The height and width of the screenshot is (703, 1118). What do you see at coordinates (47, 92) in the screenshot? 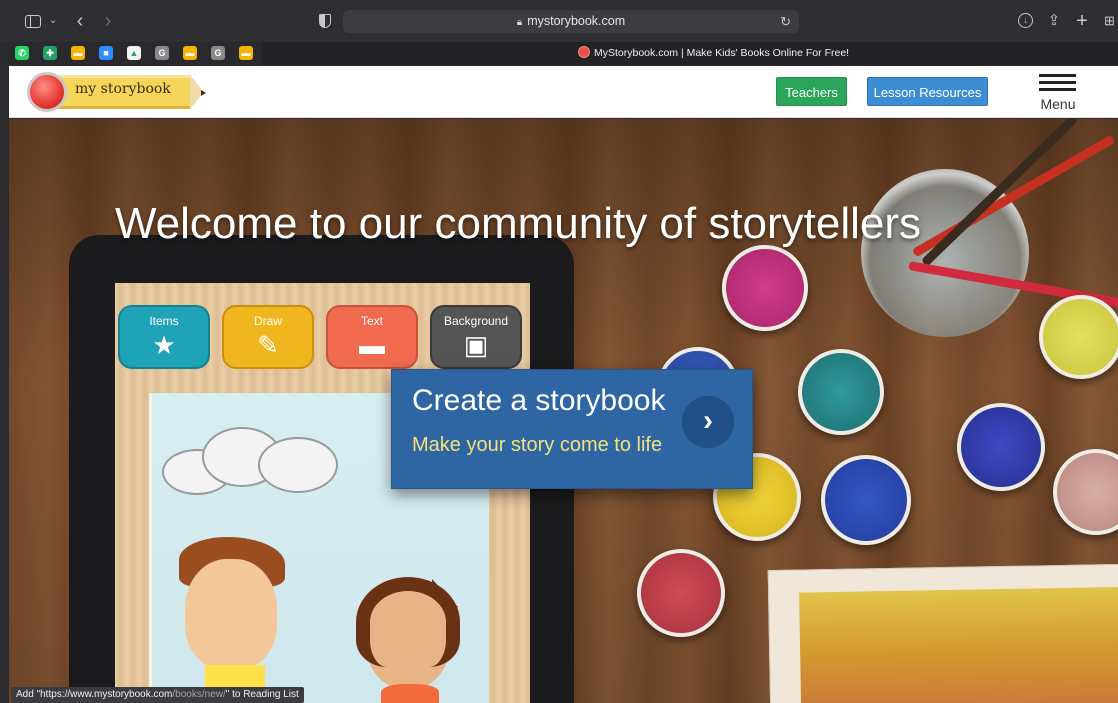
I see `logo-eraser` at bounding box center [47, 92].